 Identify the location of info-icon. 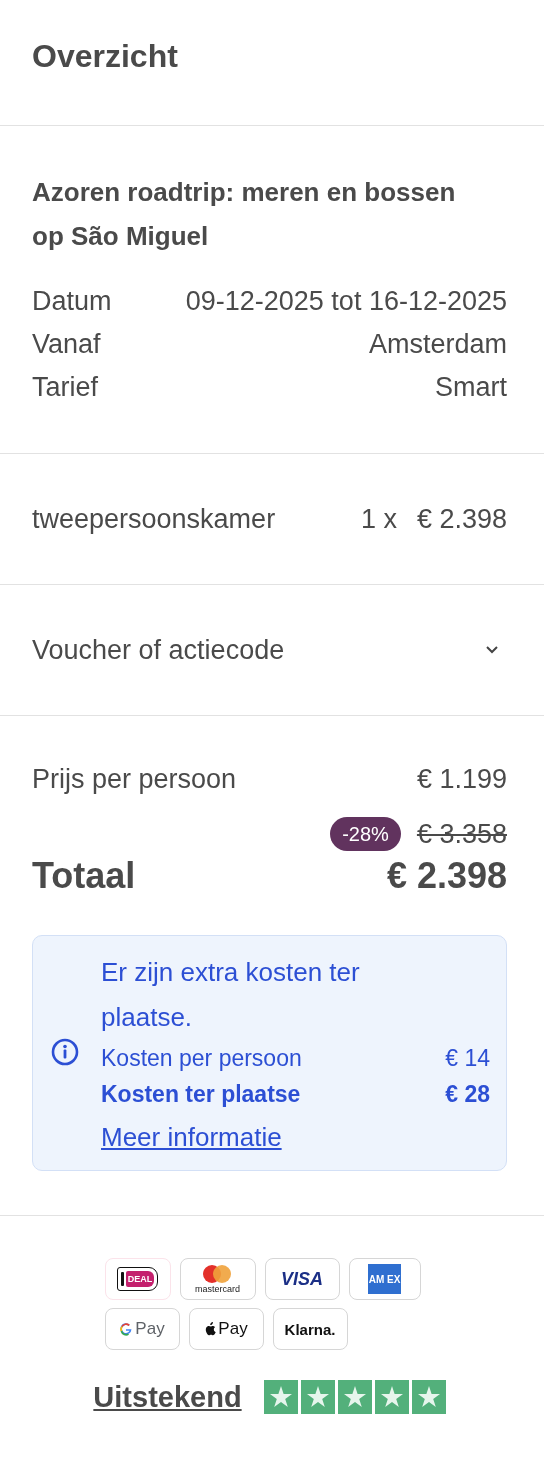
(65, 1052).